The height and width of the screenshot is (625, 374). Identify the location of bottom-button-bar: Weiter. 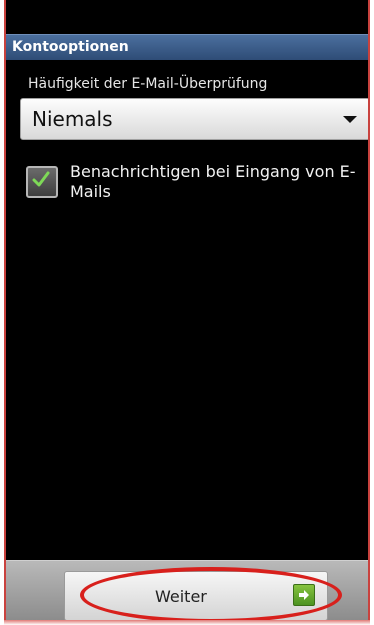
(187, 591).